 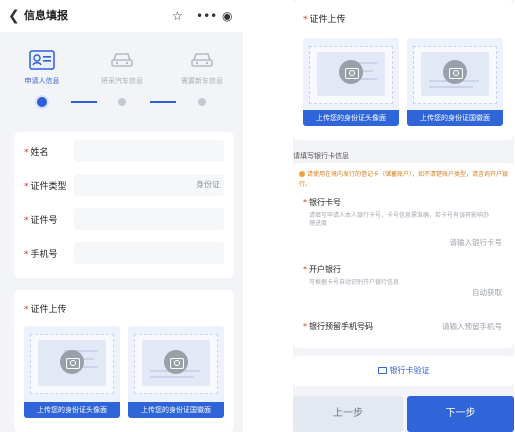 I want to click on step-scrap-car: 将采汽车信息, so click(x=122, y=68).